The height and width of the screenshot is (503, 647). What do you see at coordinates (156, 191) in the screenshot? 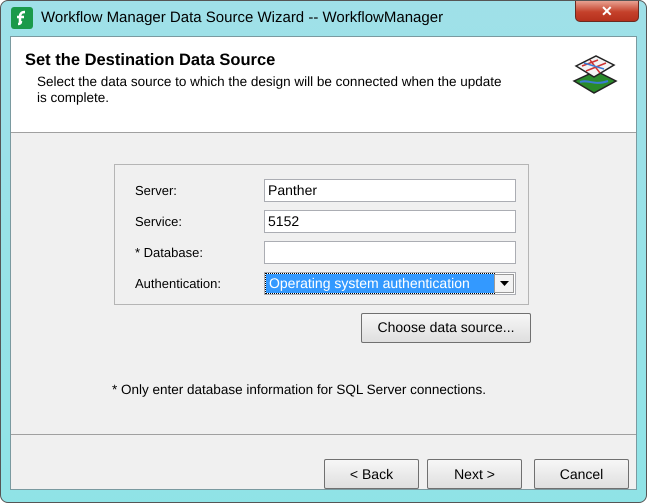
I see `field-label: Server:` at bounding box center [156, 191].